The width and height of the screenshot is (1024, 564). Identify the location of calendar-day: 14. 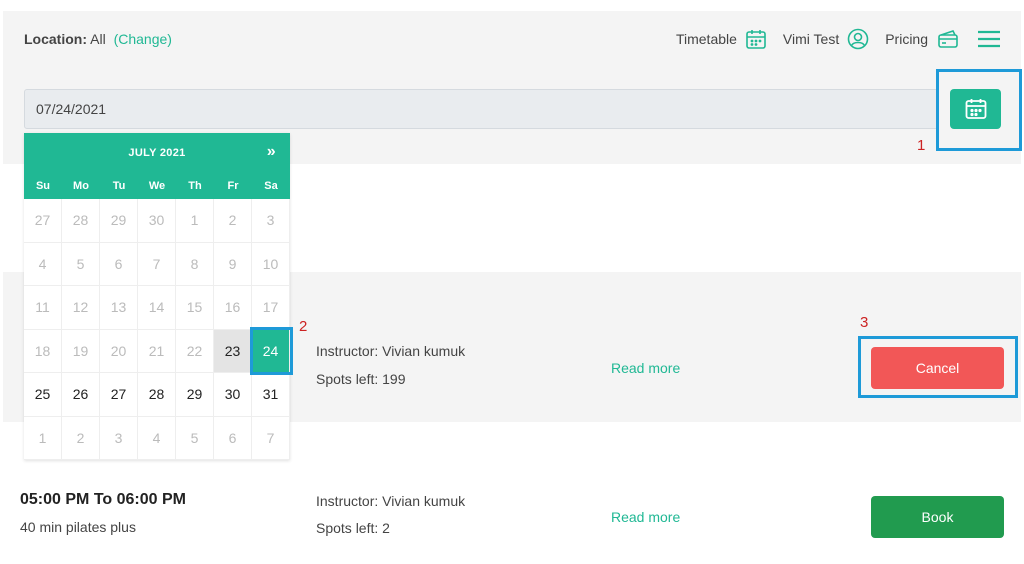
(157, 308).